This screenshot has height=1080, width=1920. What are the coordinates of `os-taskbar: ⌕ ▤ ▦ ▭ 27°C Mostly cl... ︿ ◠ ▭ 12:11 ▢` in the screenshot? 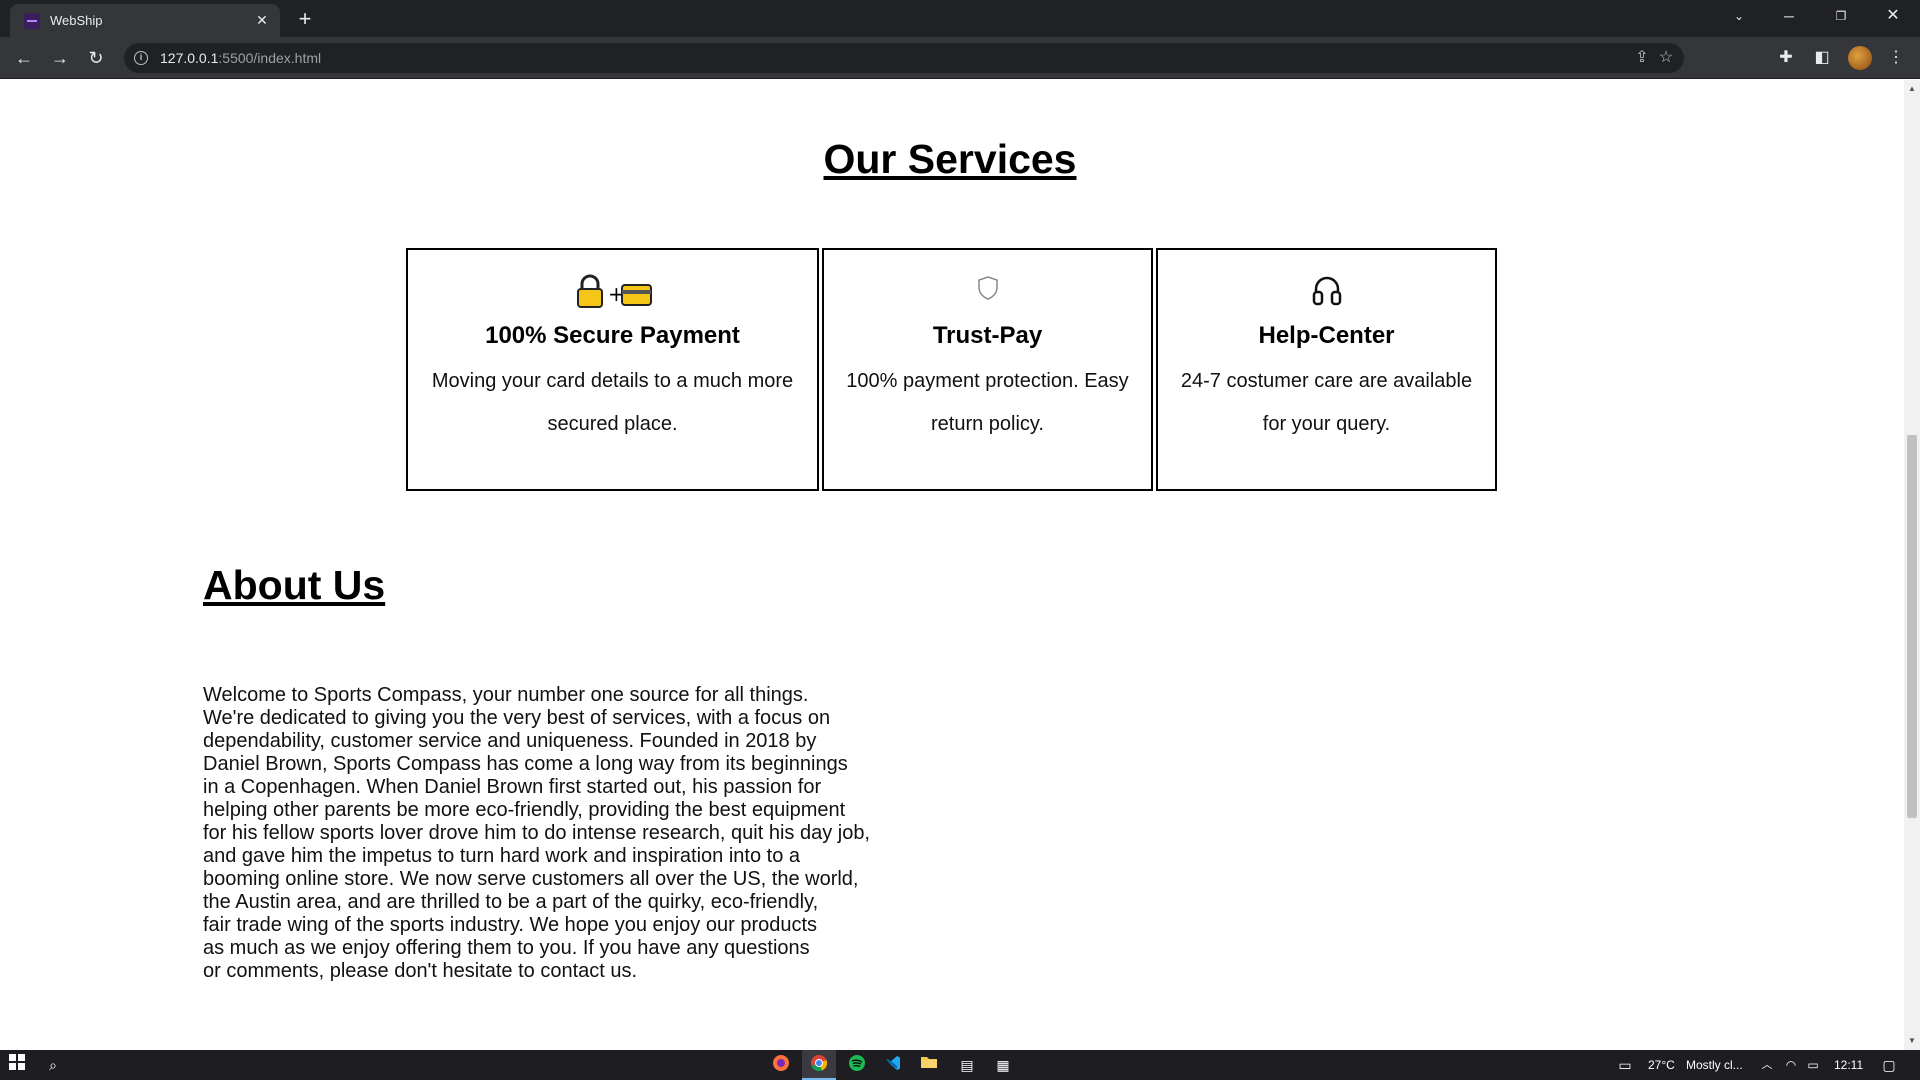 It's located at (960, 1065).